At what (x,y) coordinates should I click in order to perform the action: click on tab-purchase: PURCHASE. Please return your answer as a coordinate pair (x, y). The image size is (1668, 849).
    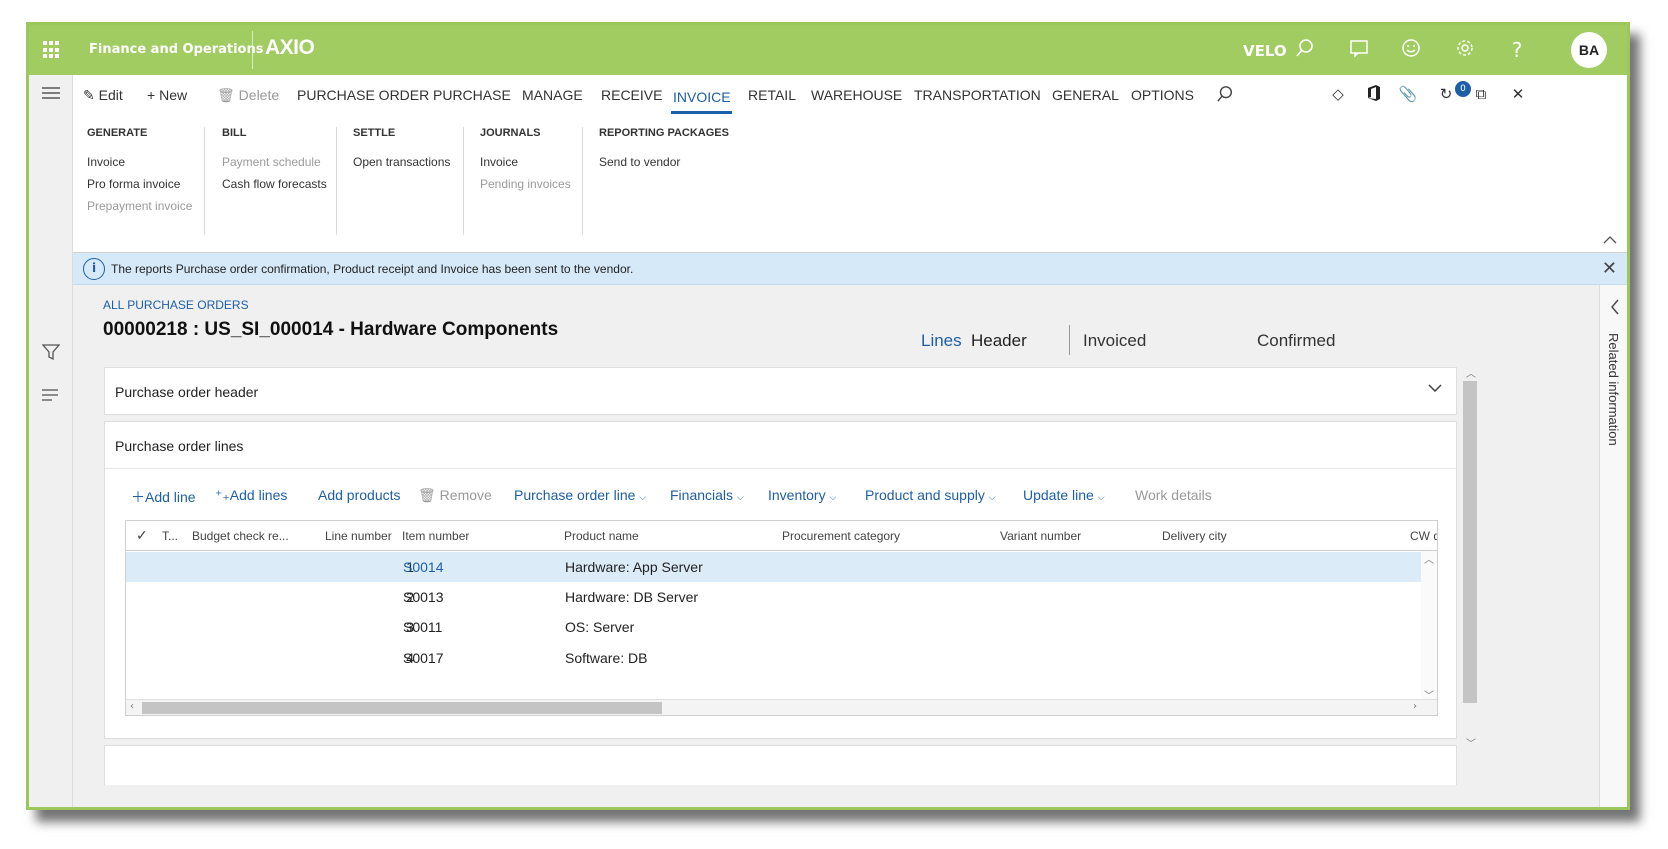
    Looking at the image, I should click on (472, 95).